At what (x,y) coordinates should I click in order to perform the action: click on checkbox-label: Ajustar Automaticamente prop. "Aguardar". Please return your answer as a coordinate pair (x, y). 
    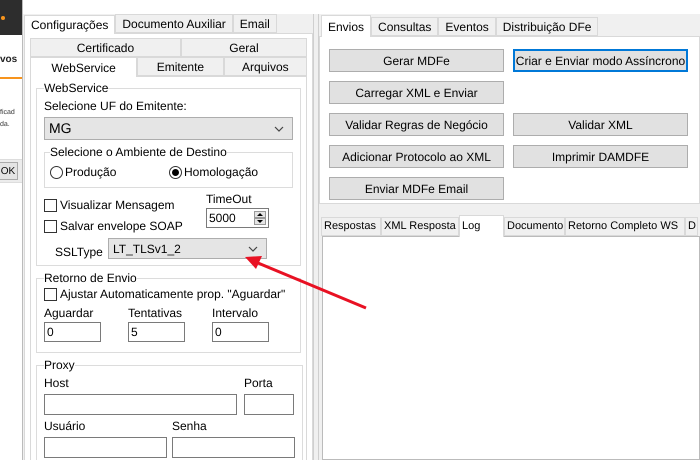
    Looking at the image, I should click on (173, 294).